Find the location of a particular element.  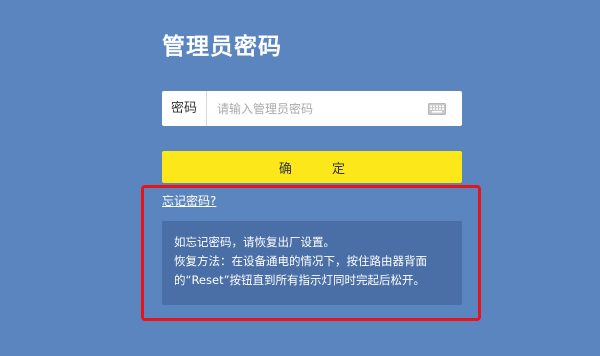

forgot-password-link: 忘记密码? is located at coordinates (189, 200).